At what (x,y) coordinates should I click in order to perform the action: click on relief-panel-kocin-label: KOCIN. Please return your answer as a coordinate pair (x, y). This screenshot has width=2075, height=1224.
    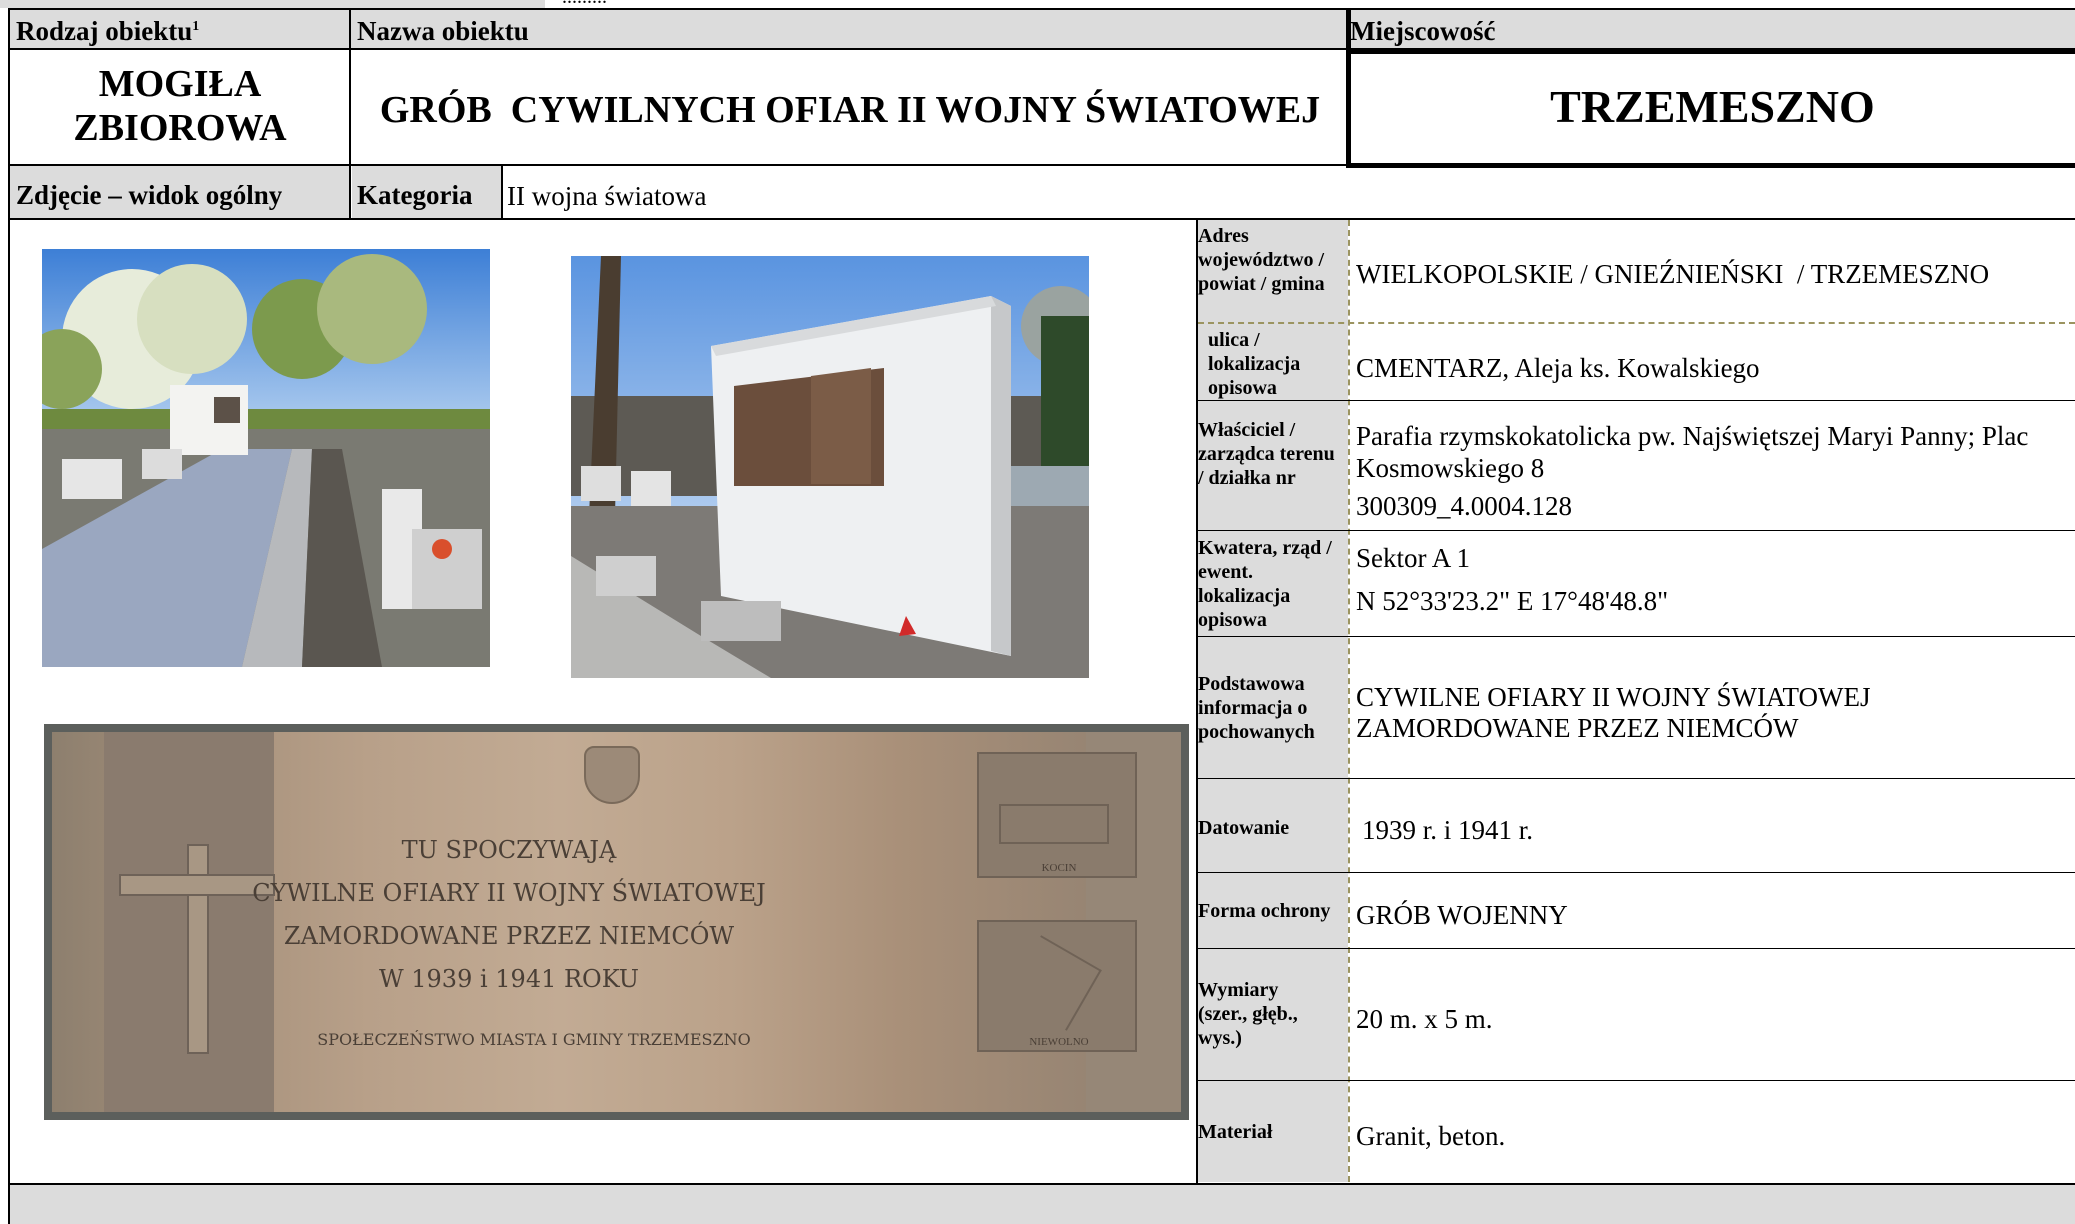
    Looking at the image, I should click on (1059, 868).